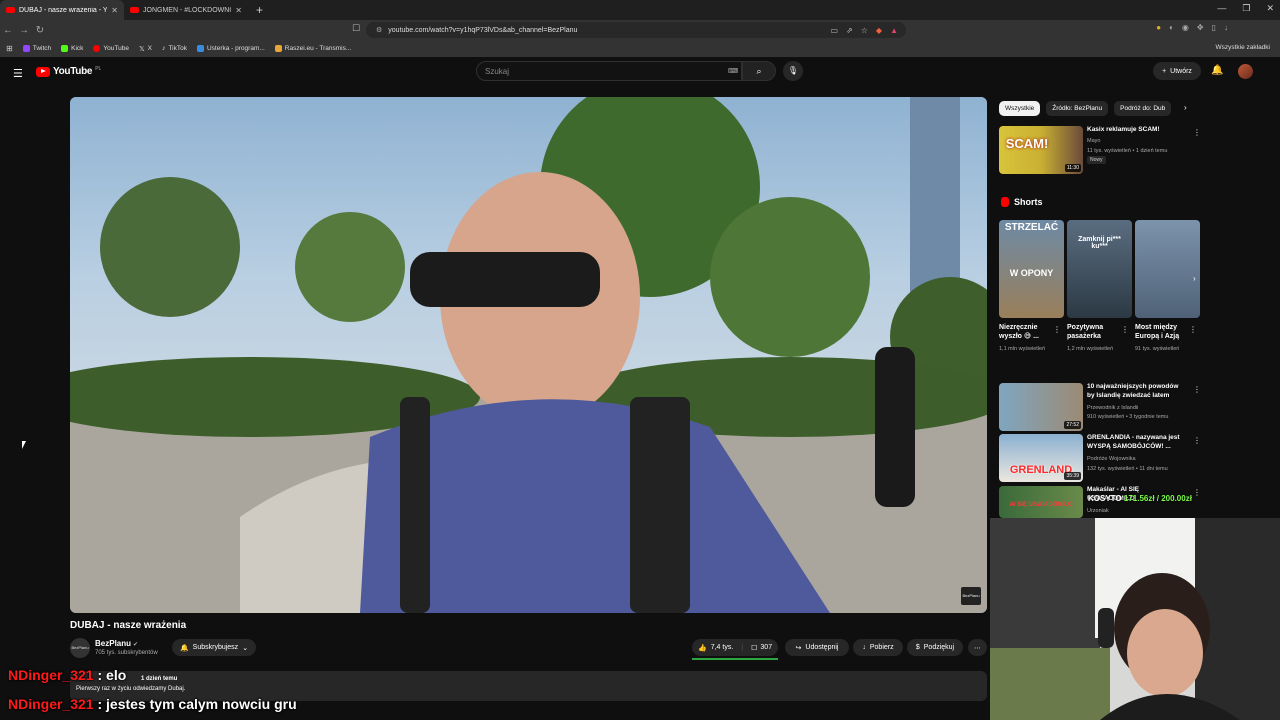 This screenshot has height=720, width=1280. I want to click on extension-icon: ◐, so click(1171, 27).